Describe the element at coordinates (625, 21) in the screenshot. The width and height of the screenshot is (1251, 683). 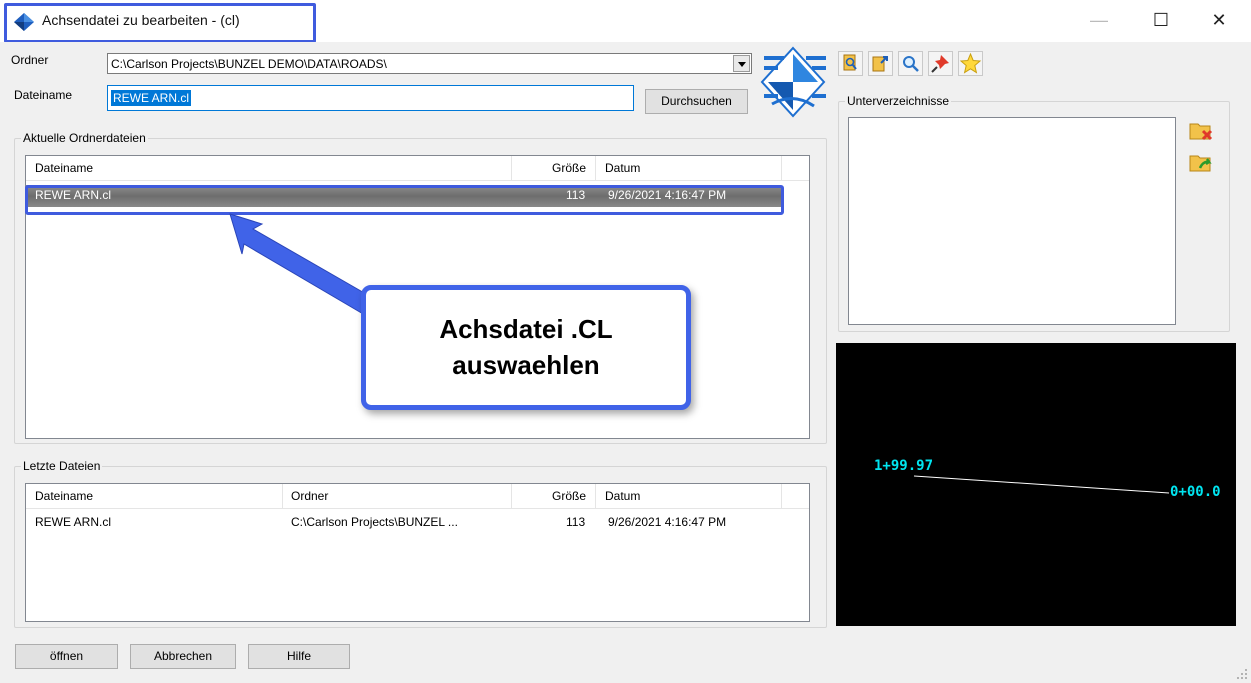
I see `title-bar: Achsendatei zu bearbeiten - (cl) — ☐ ✕` at that location.